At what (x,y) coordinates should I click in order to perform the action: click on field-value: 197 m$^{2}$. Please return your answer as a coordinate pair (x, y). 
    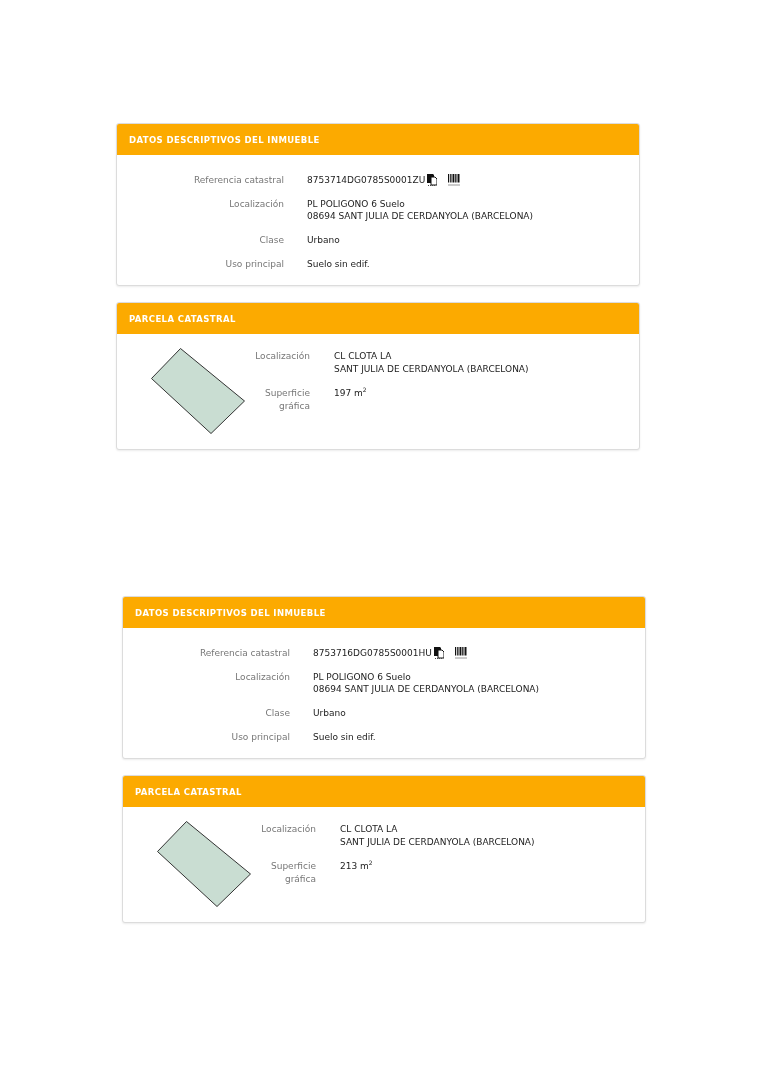
    Looking at the image, I should click on (351, 393).